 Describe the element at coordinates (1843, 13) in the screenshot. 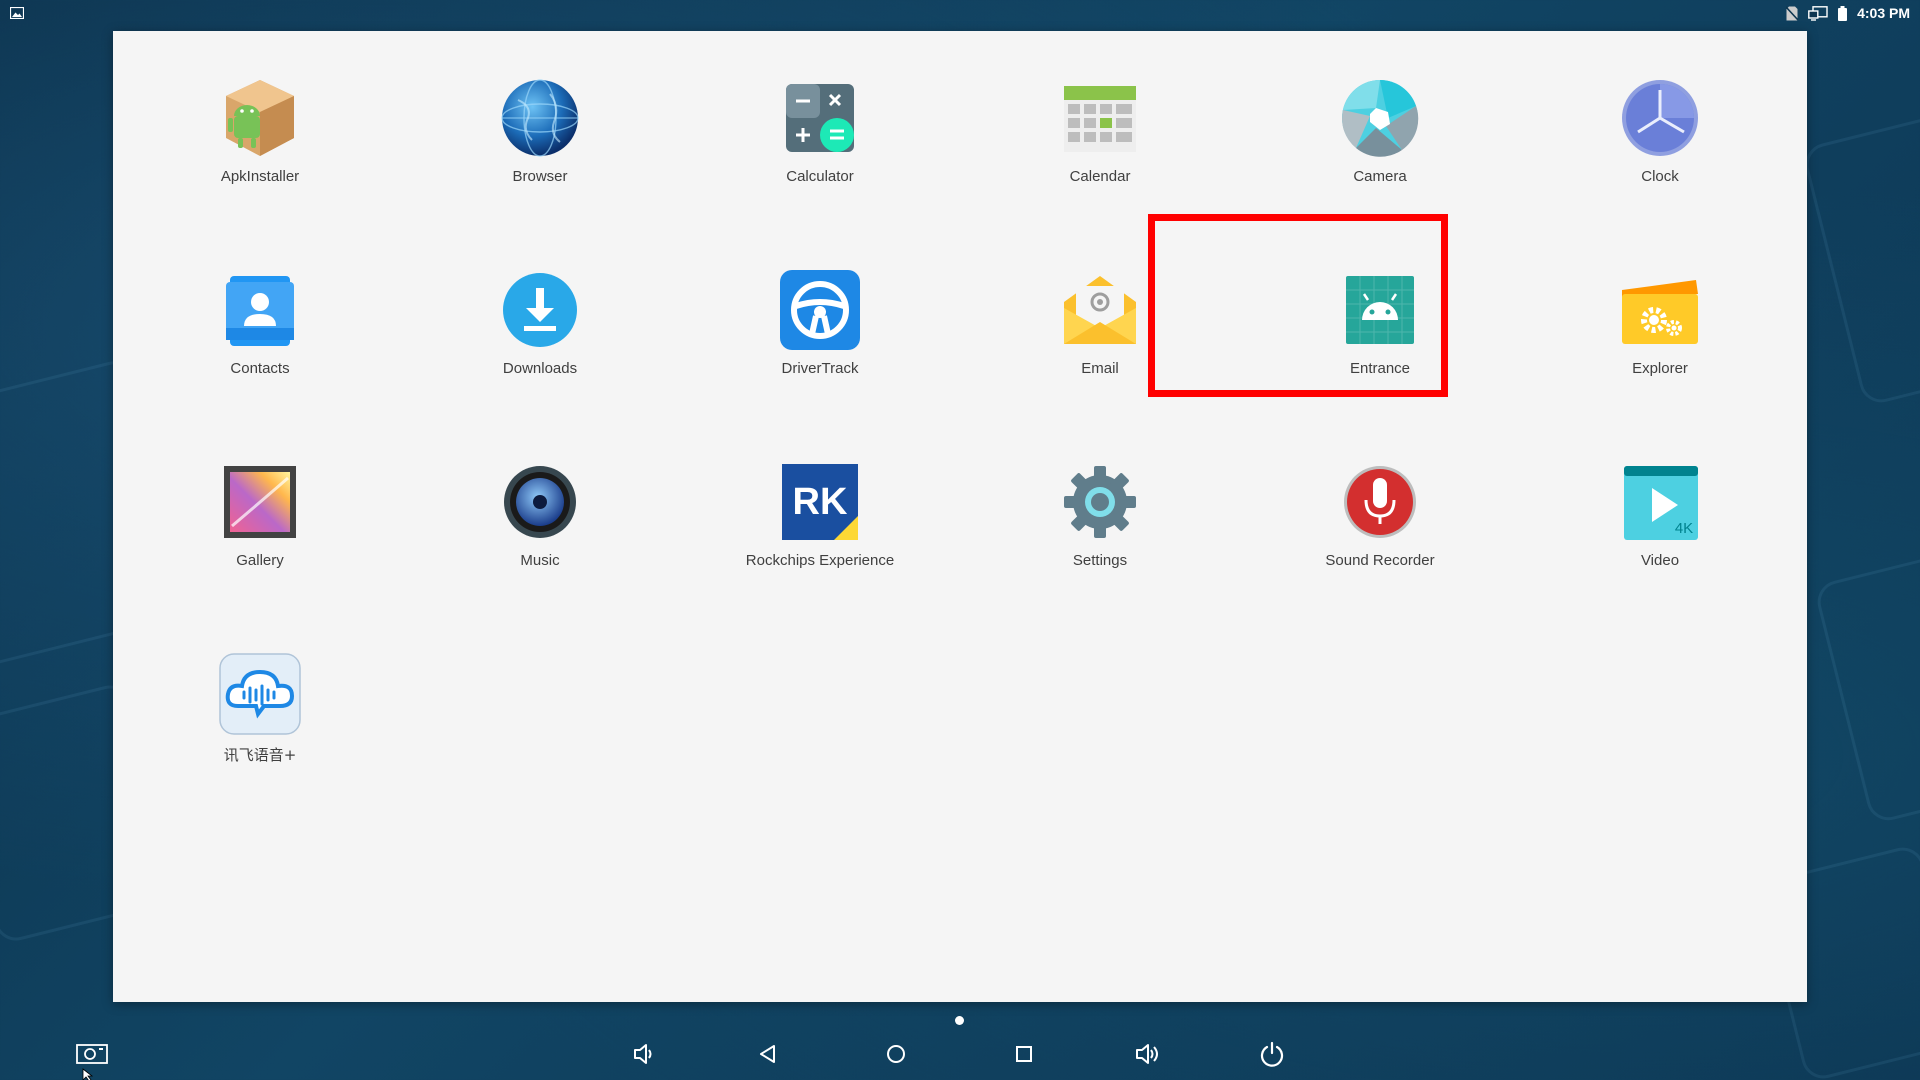

I see `battery-icon` at that location.